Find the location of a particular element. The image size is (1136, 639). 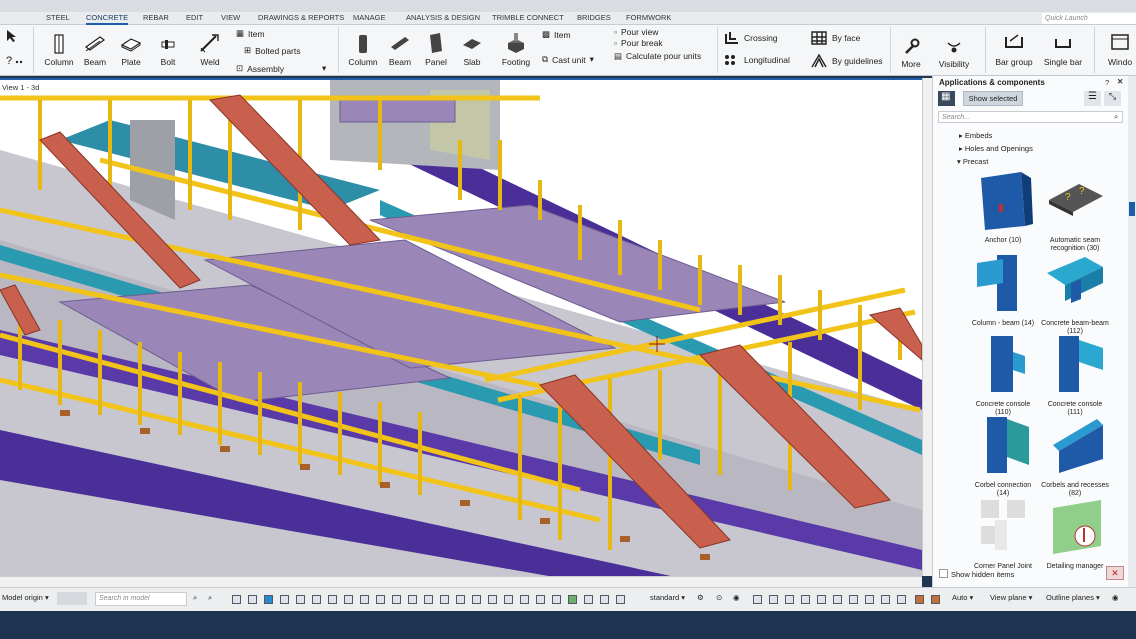

outline-planes-dropdown: Outline planes ▾ is located at coordinates (1073, 597).